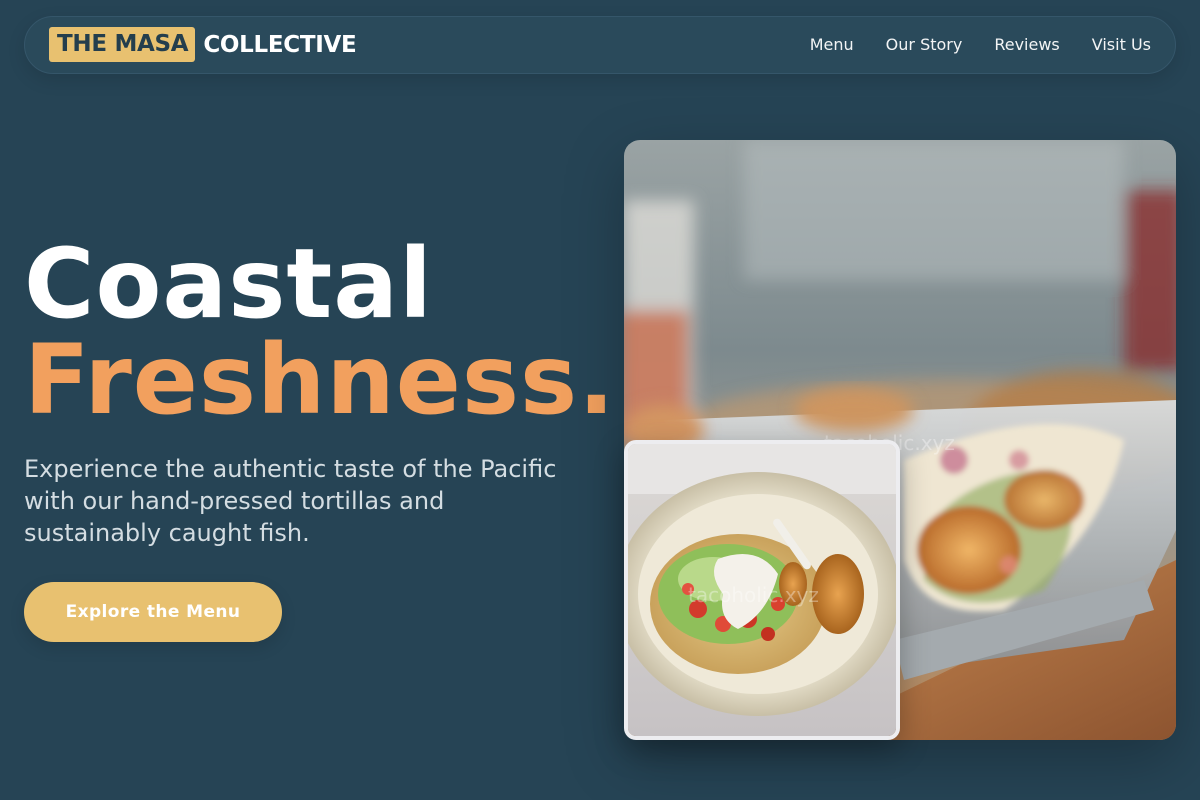 The width and height of the screenshot is (1200, 800). I want to click on hero-title: Coastal Freshness., so click(320, 332).